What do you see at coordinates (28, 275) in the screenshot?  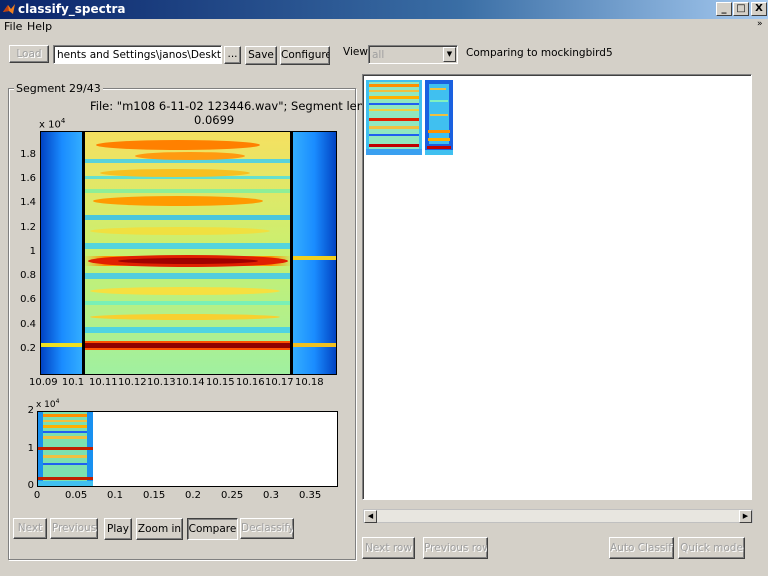 I see `main-ytick-6: 0.8` at bounding box center [28, 275].